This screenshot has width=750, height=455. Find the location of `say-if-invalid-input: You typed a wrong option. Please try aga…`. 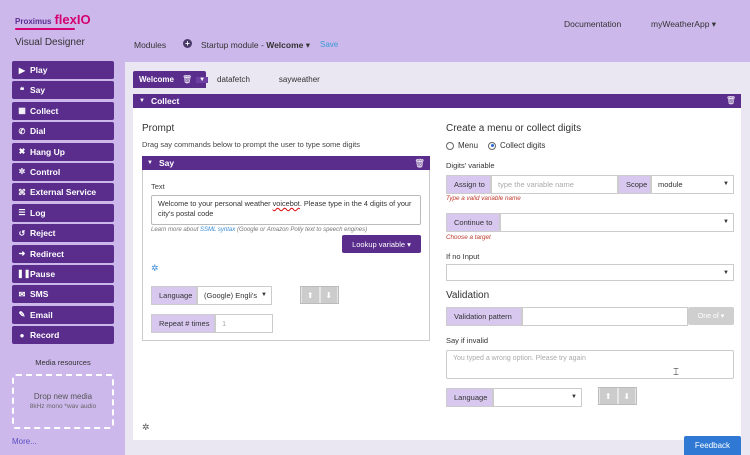

say-if-invalid-input: You typed a wrong option. Please try aga… is located at coordinates (590, 364).